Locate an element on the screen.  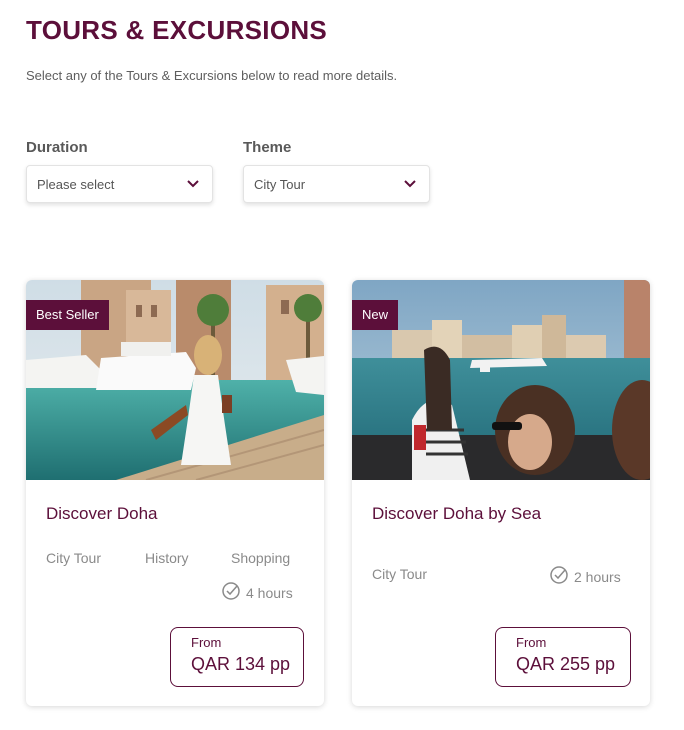
new-badge: New is located at coordinates (375, 315).